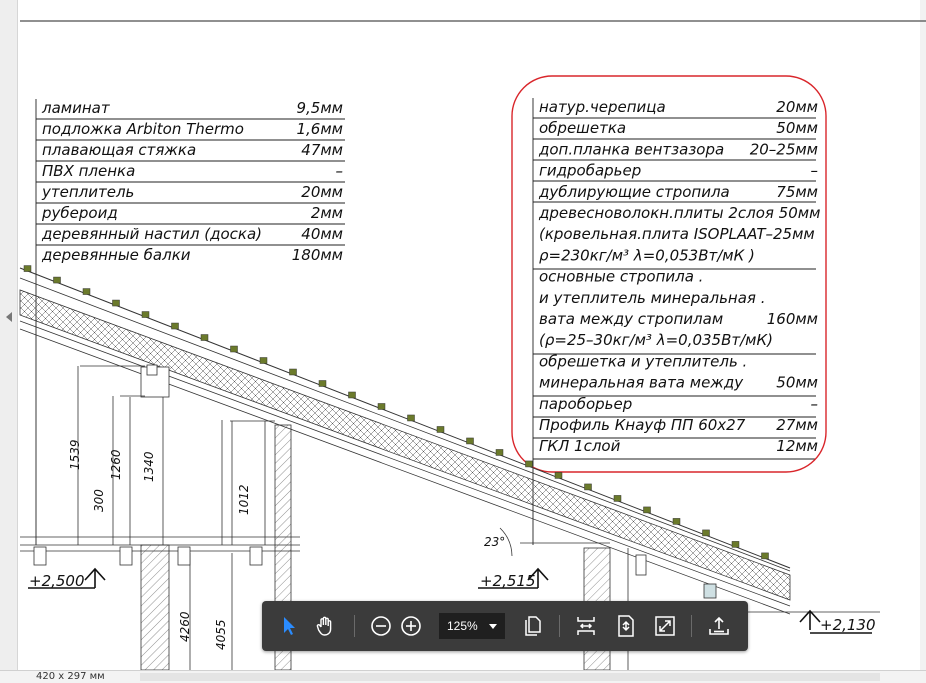  What do you see at coordinates (151, 234) in the screenshot?
I see `floor-layer-name: деревянный настил (доска)` at bounding box center [151, 234].